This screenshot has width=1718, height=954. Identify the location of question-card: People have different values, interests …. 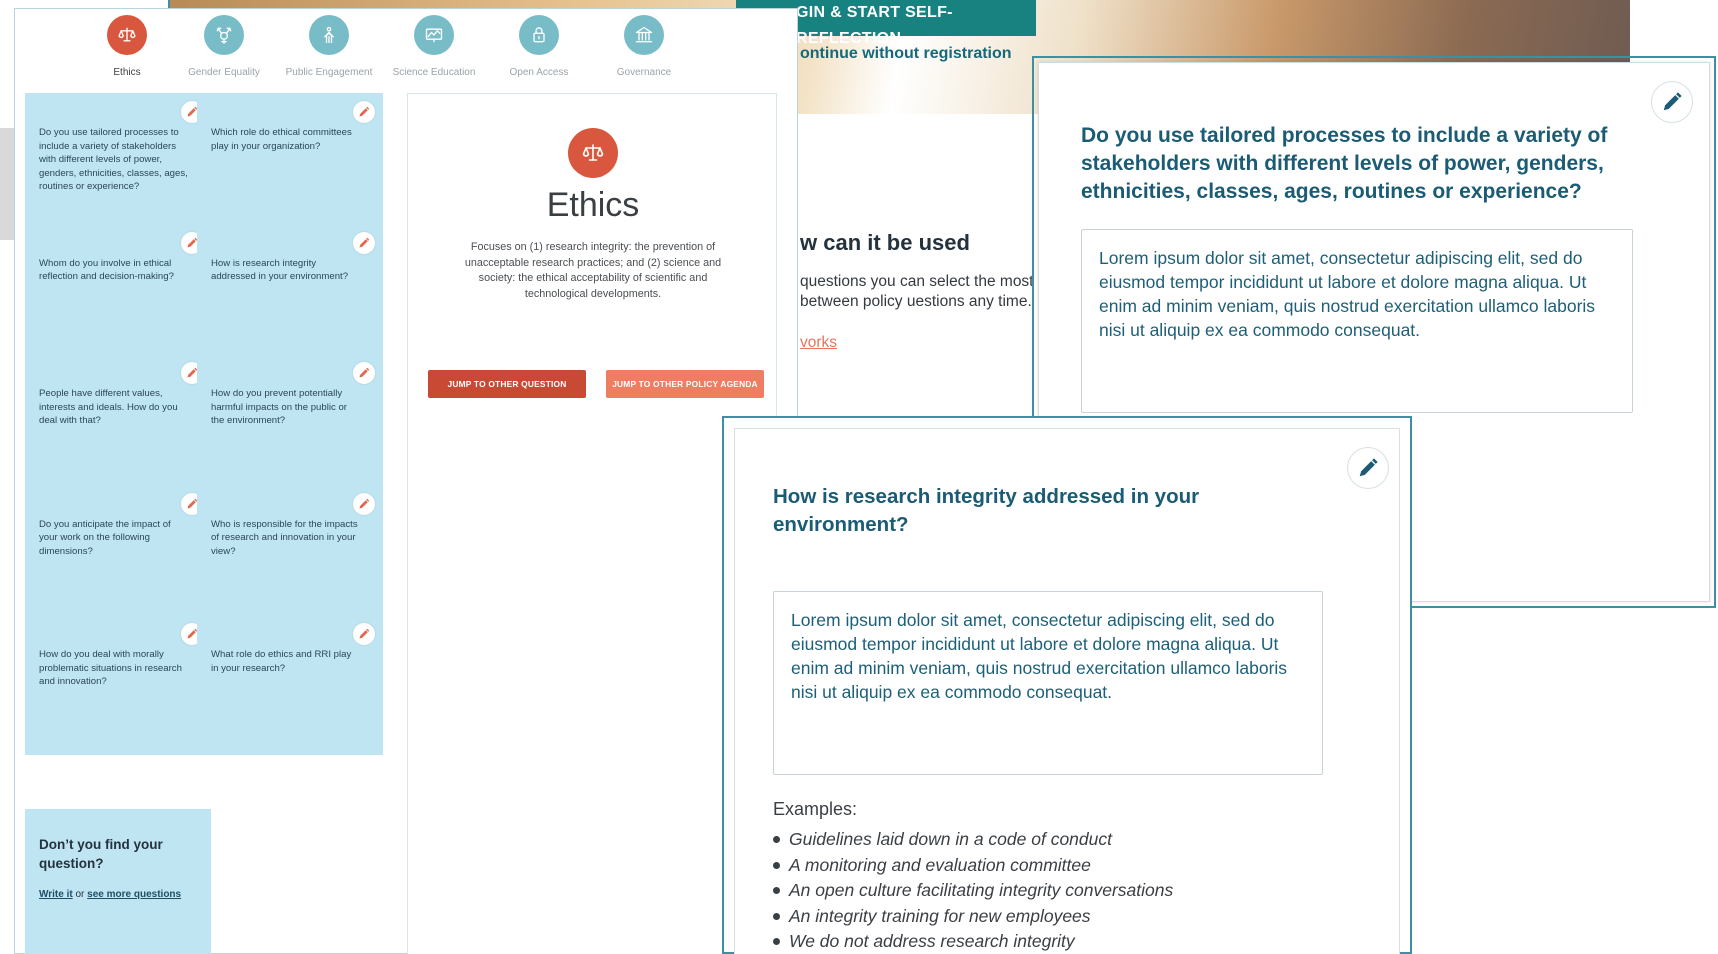
(118, 424).